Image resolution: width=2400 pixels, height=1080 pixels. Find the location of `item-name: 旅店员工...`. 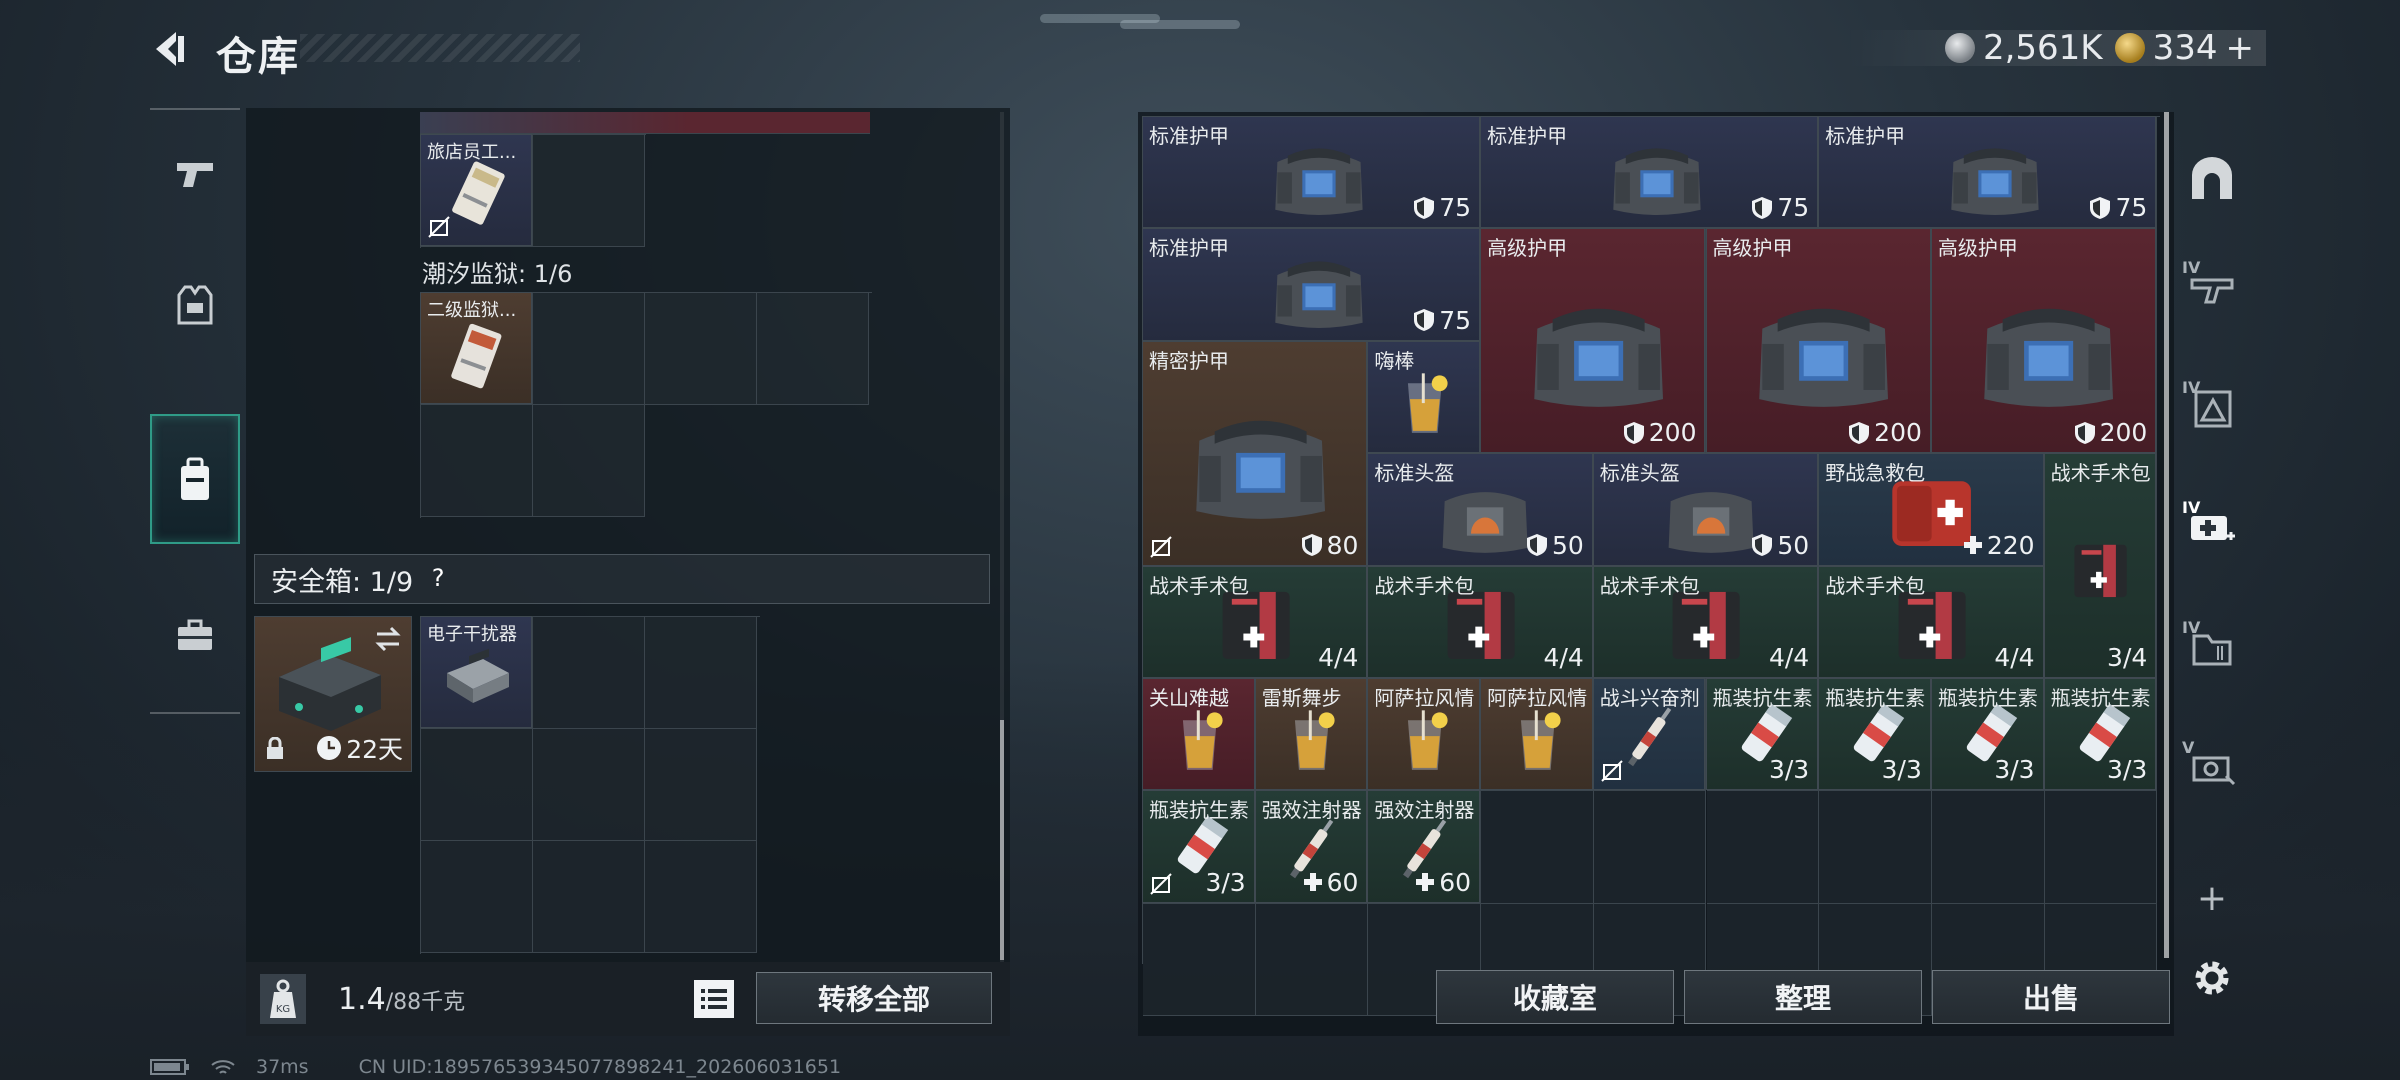

item-name: 旅店员工... is located at coordinates (472, 152).